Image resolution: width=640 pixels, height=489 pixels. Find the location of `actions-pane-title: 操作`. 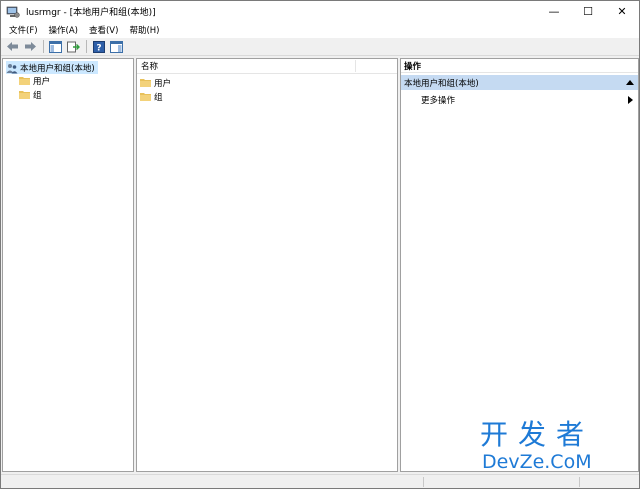

actions-pane-title: 操作 is located at coordinates (519, 66).